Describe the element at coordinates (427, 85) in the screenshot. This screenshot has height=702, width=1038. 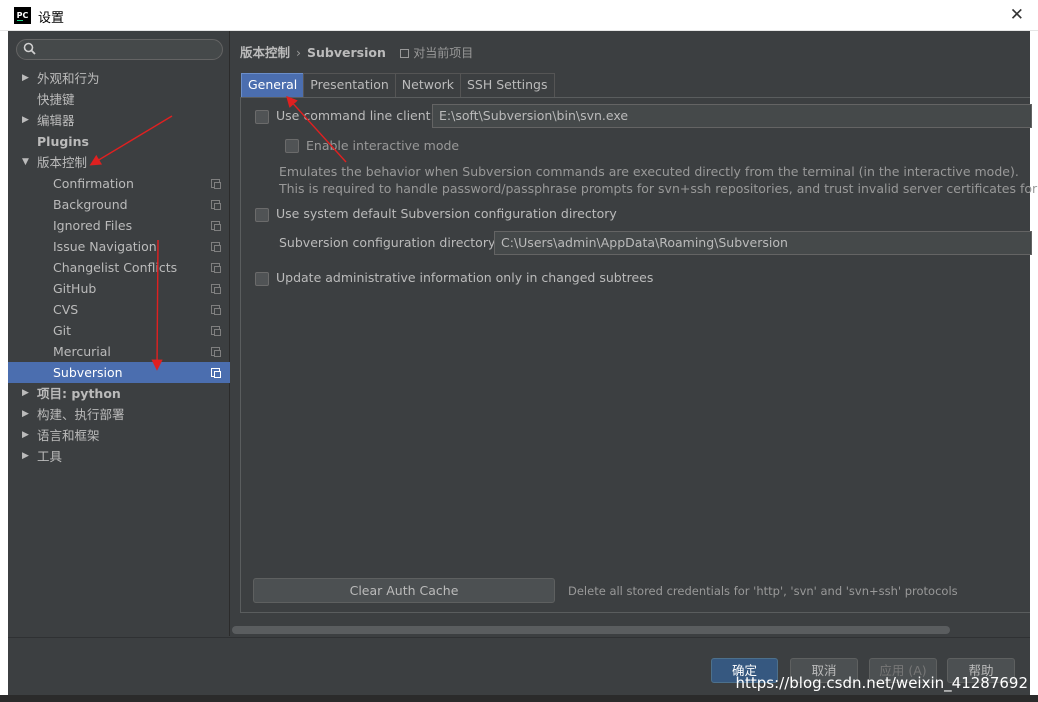
I see `tab-network: Network` at that location.